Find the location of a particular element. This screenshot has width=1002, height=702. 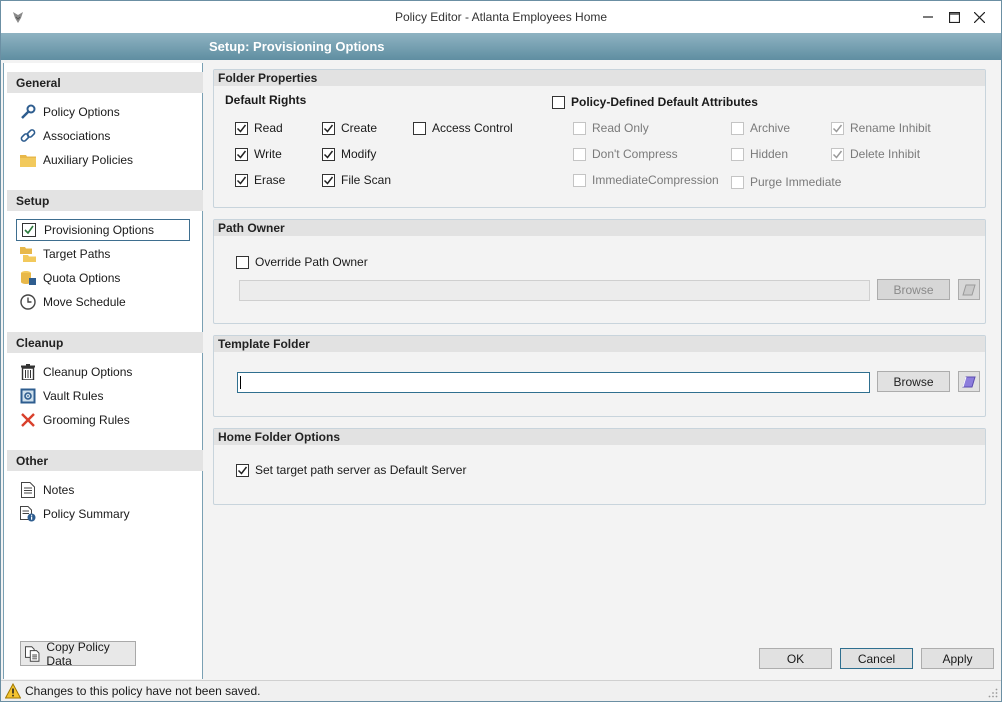

template-folder-browse-button: Browse is located at coordinates (913, 381).